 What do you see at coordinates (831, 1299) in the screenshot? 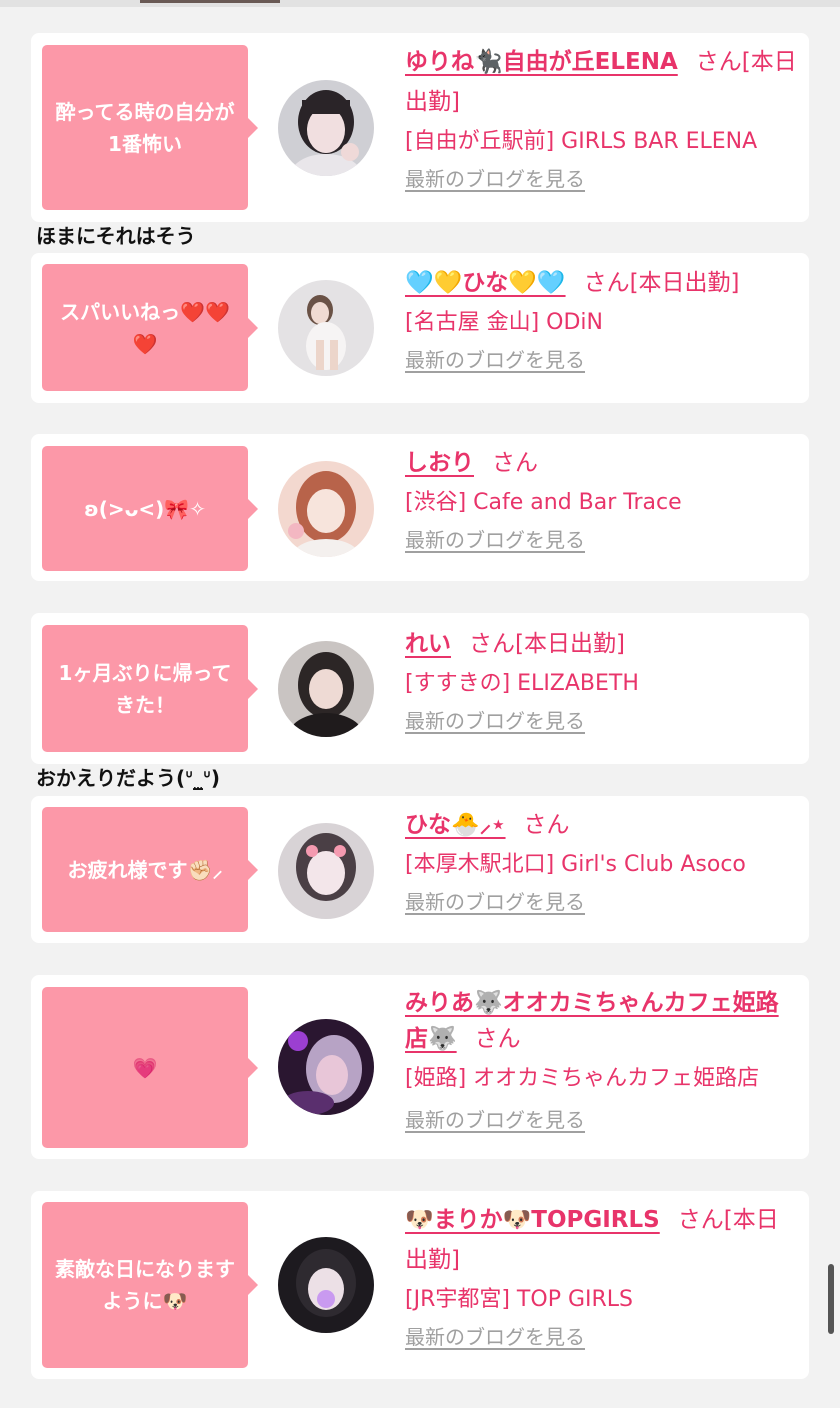
I see `scrollbar-thumb` at bounding box center [831, 1299].